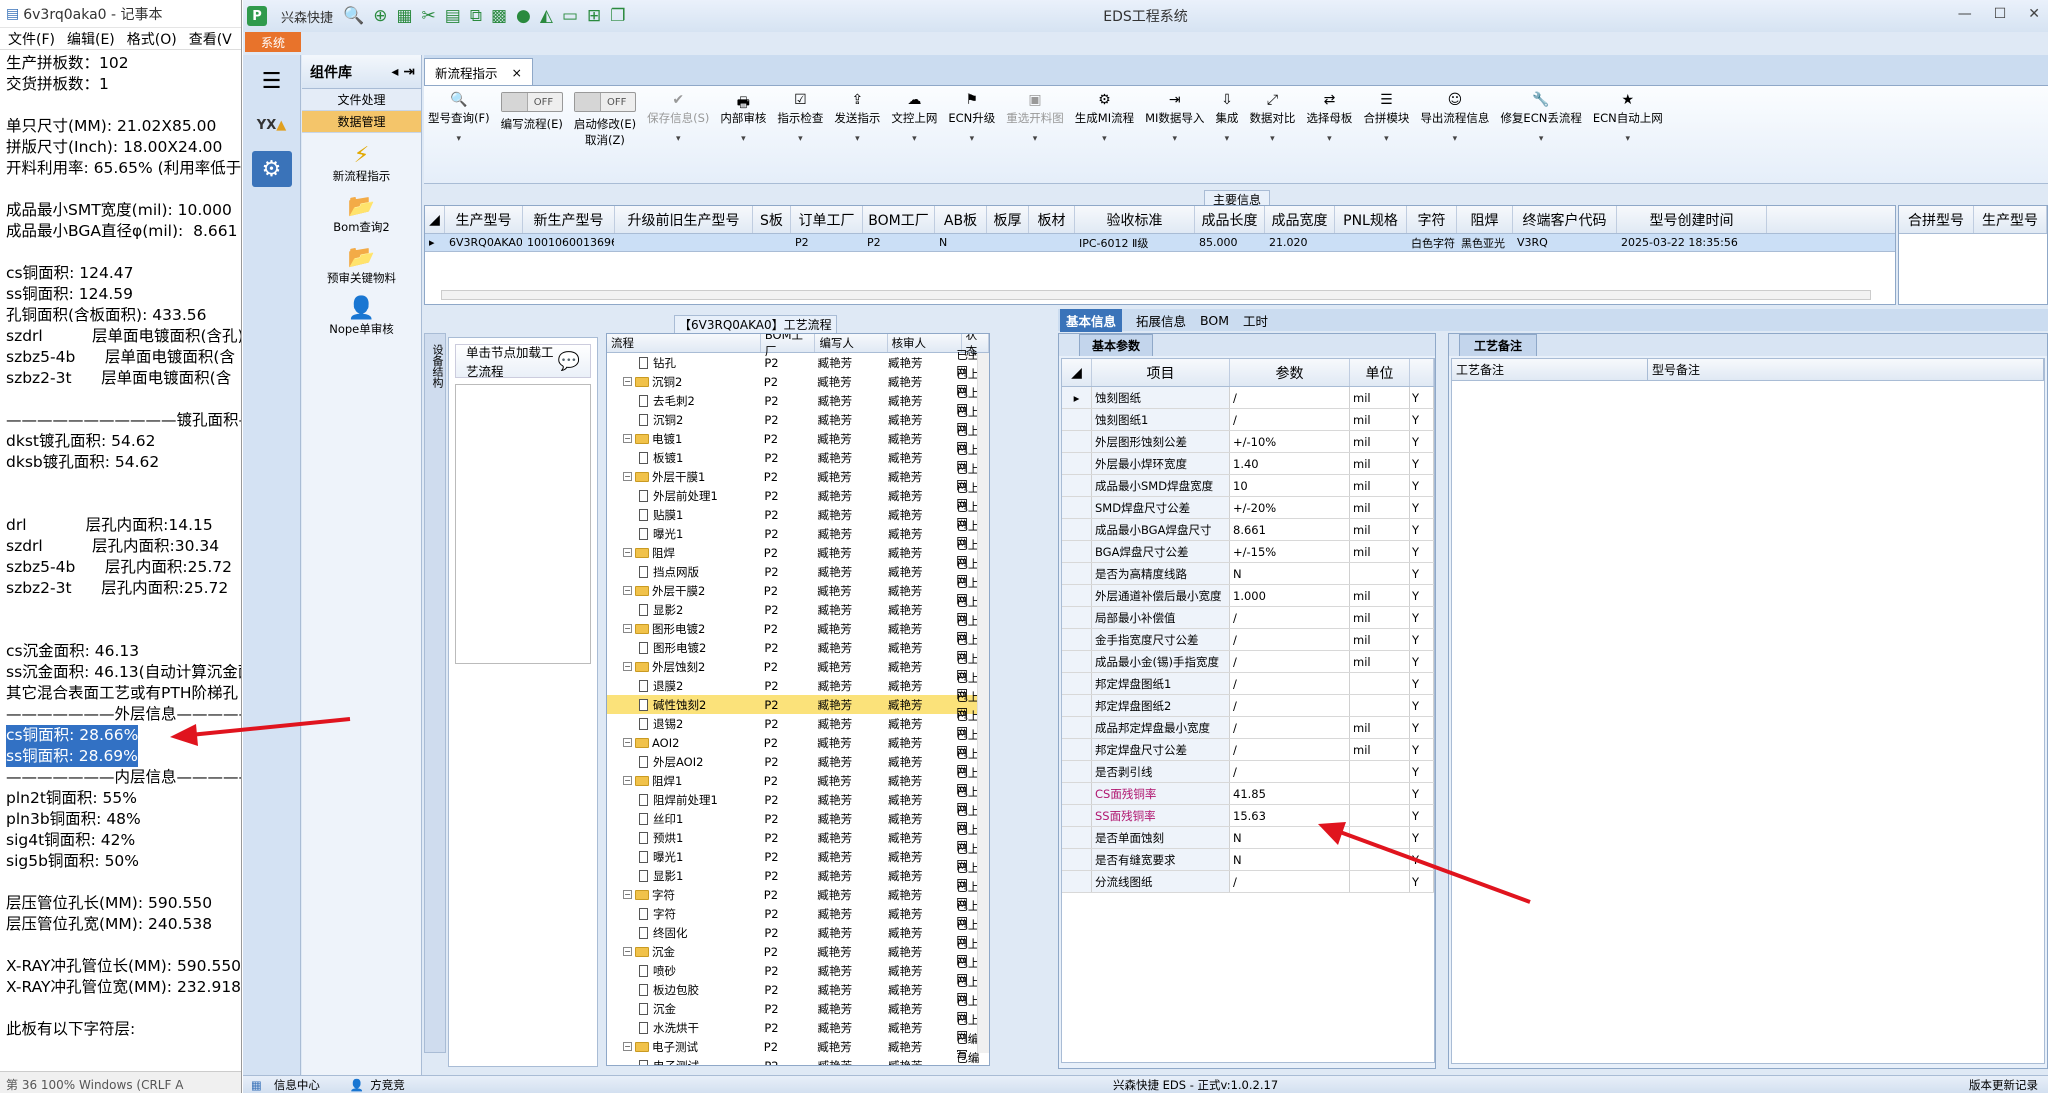  What do you see at coordinates (605, 140) in the screenshot?
I see `toolbar-sublabel: 取消(Z)` at bounding box center [605, 140].